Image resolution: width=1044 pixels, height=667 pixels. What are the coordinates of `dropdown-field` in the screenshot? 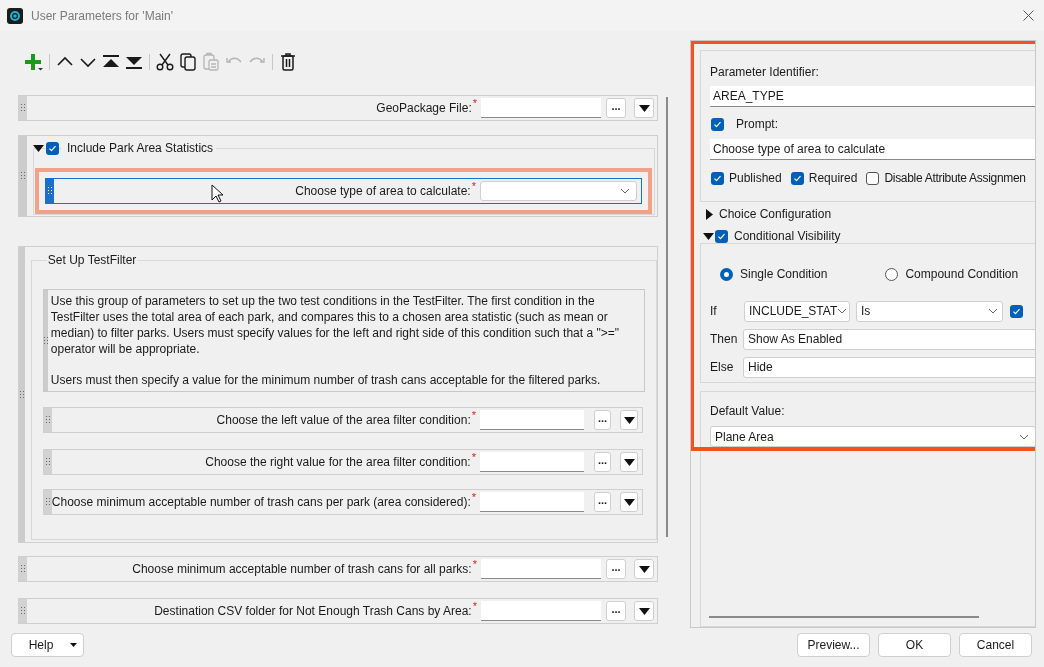 It's located at (558, 191).